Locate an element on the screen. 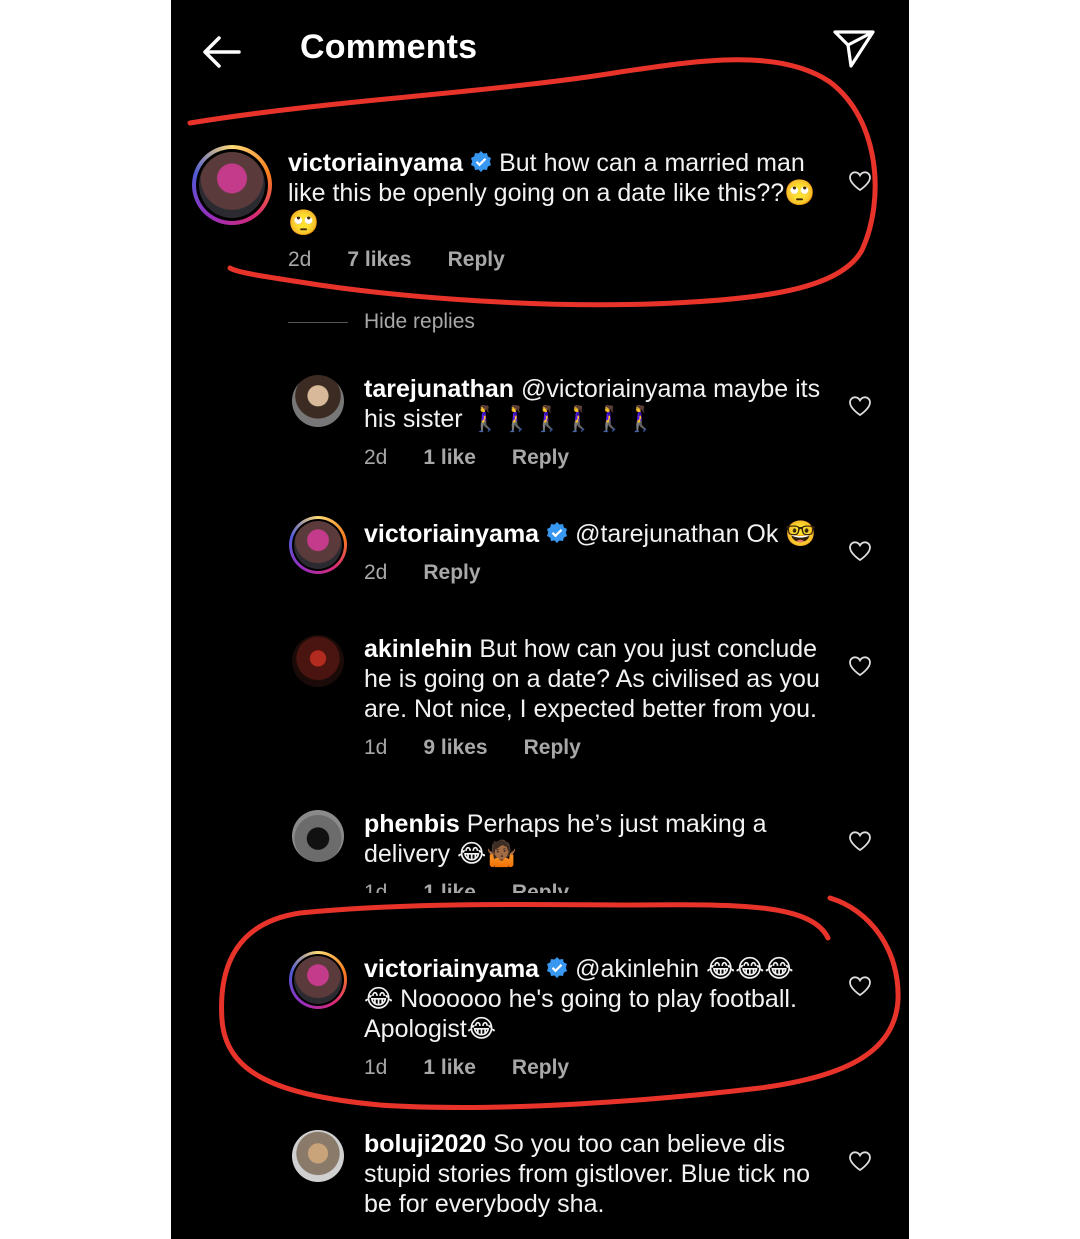 Image resolution: width=1080 pixels, height=1239 pixels. comment-meta: 2d Reply is located at coordinates (440, 573).